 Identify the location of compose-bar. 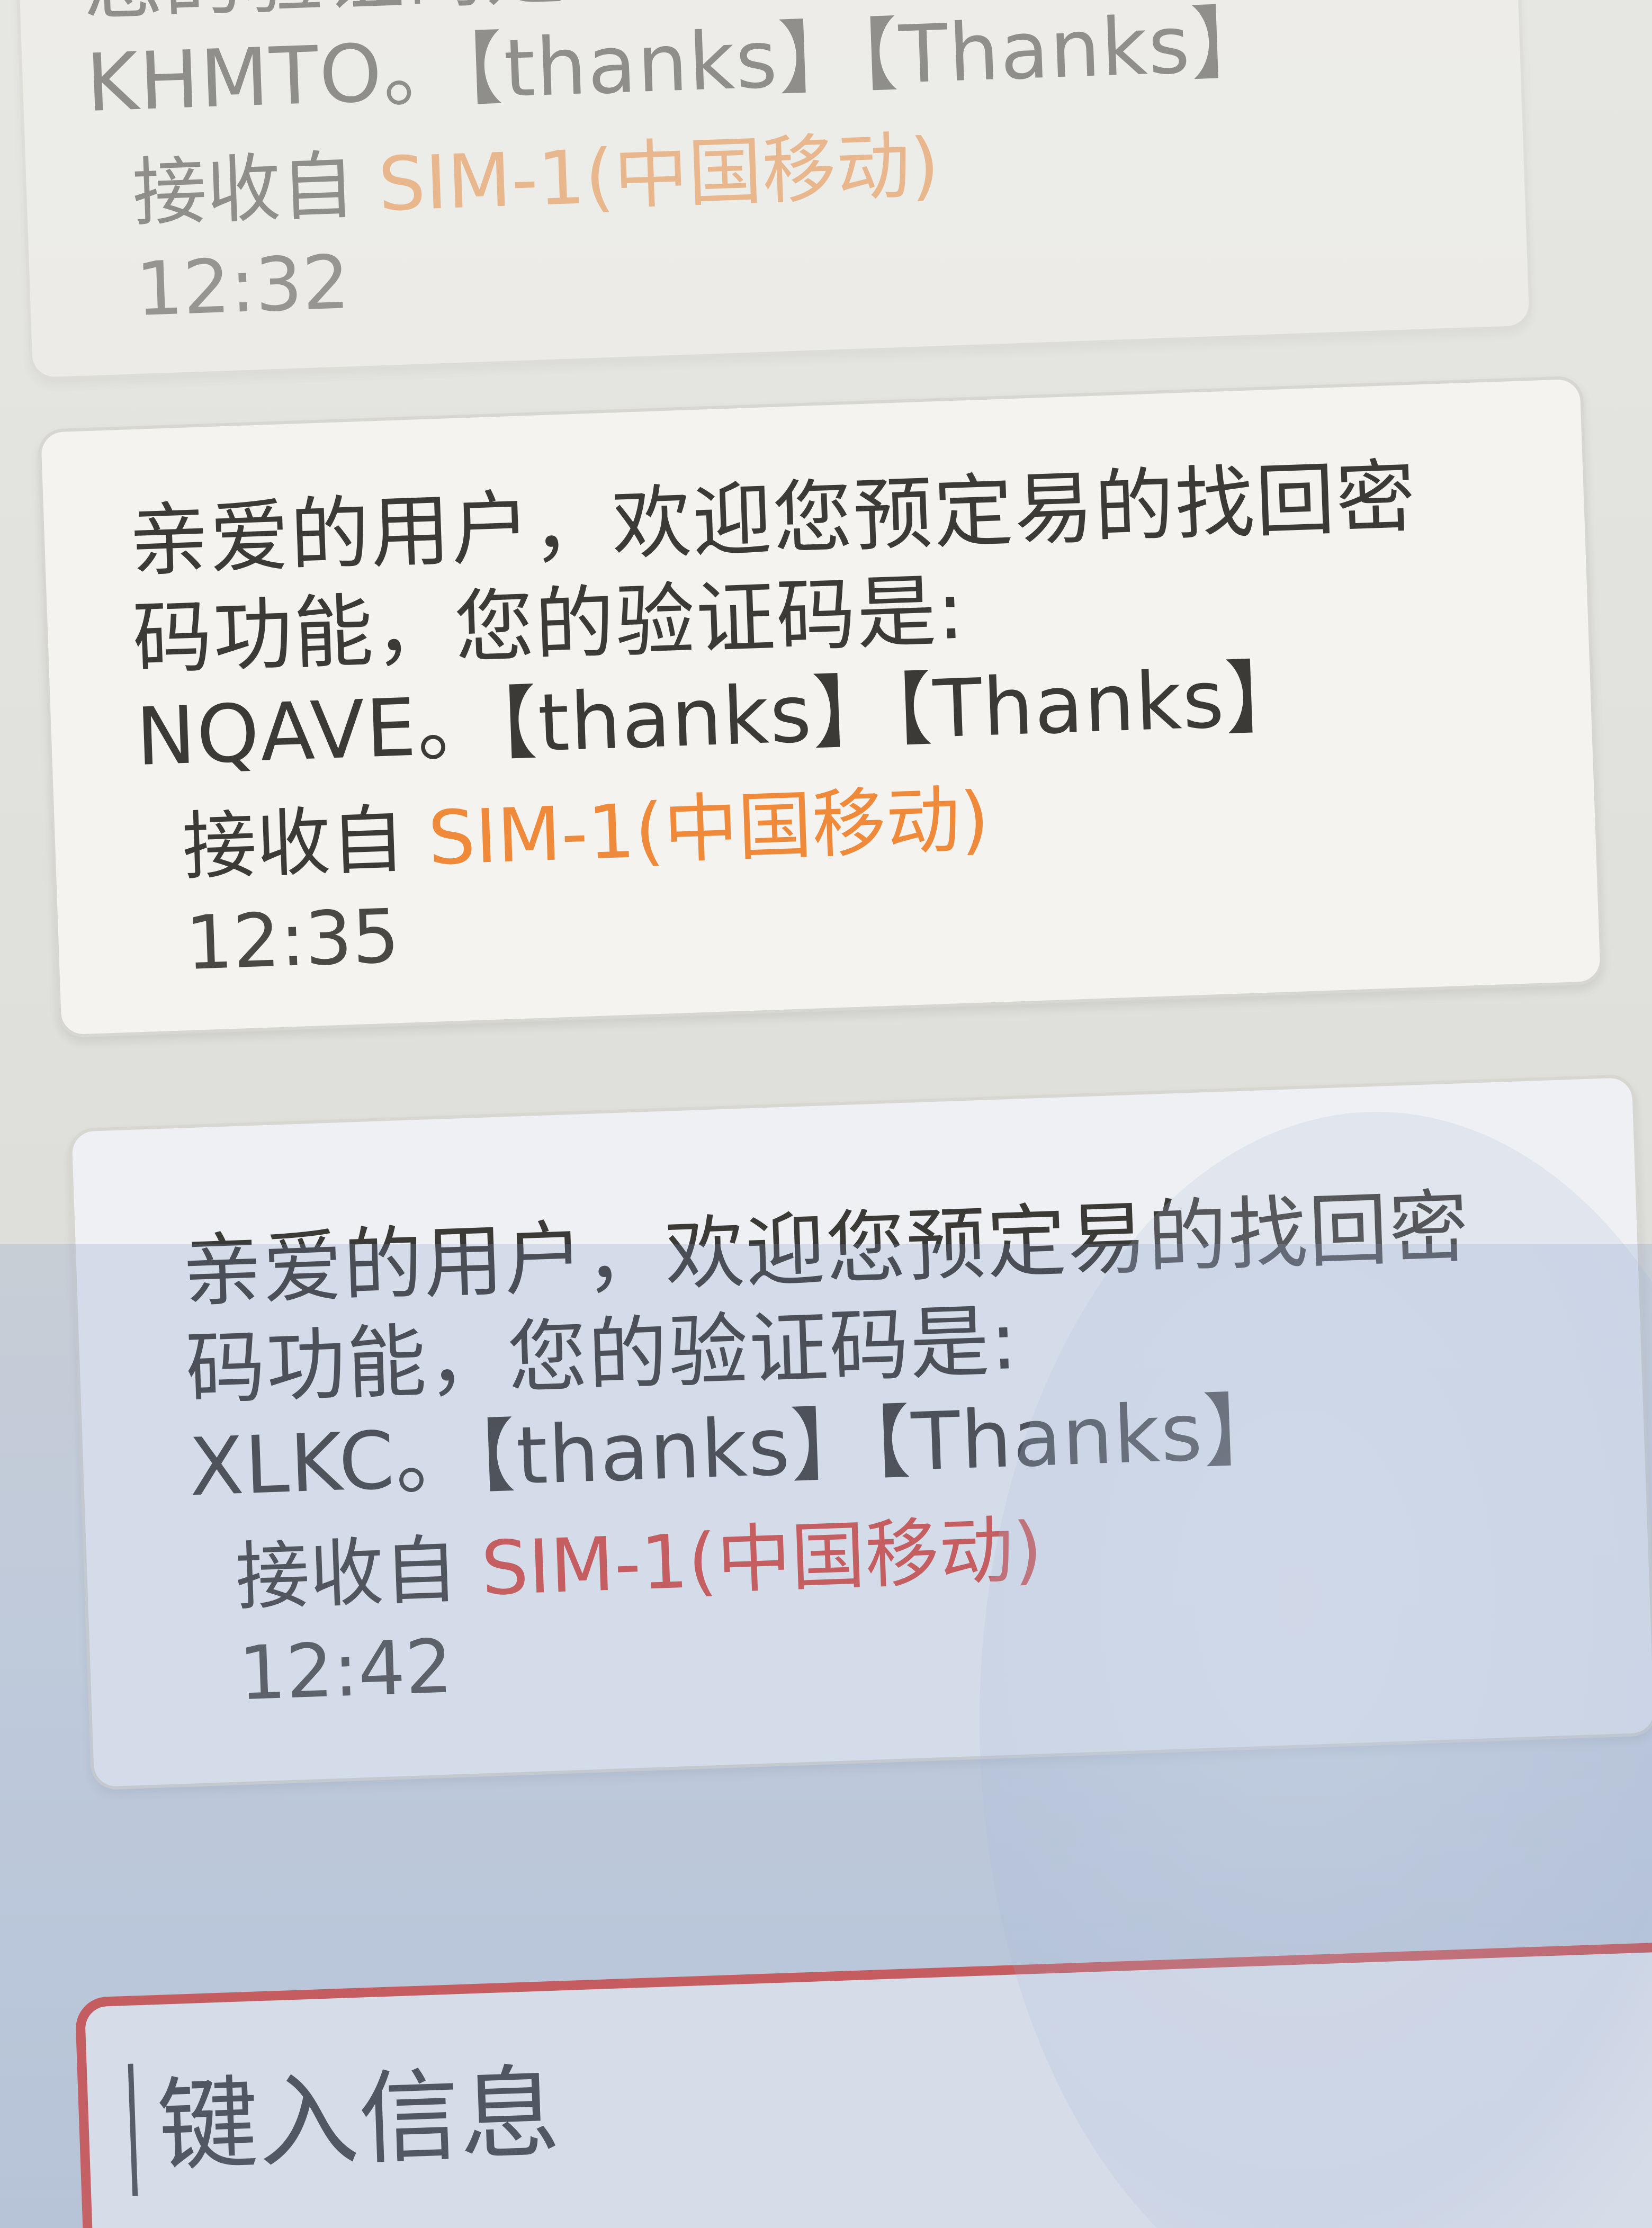
(863, 2084).